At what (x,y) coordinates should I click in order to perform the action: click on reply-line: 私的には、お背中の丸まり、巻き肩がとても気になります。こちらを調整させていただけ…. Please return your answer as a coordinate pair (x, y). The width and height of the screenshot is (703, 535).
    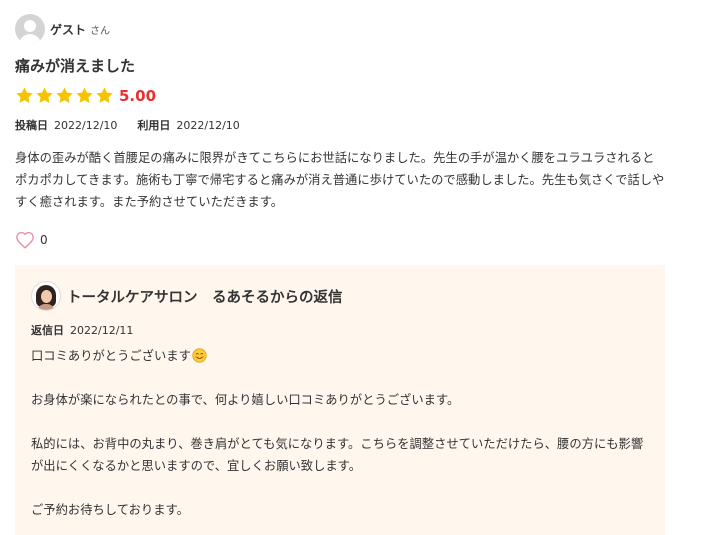
    Looking at the image, I should click on (337, 455).